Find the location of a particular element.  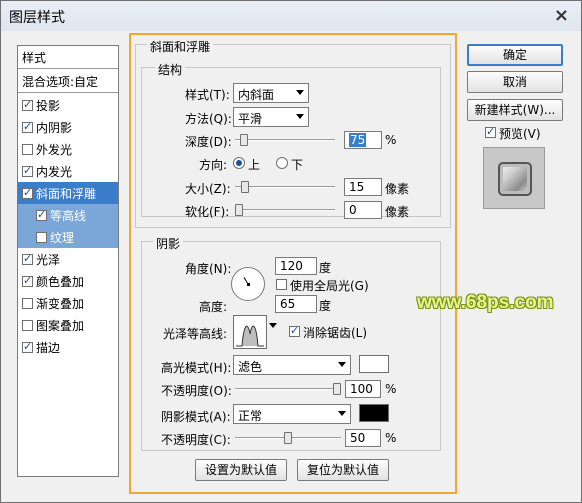

preview-checkbox is located at coordinates (490, 131).